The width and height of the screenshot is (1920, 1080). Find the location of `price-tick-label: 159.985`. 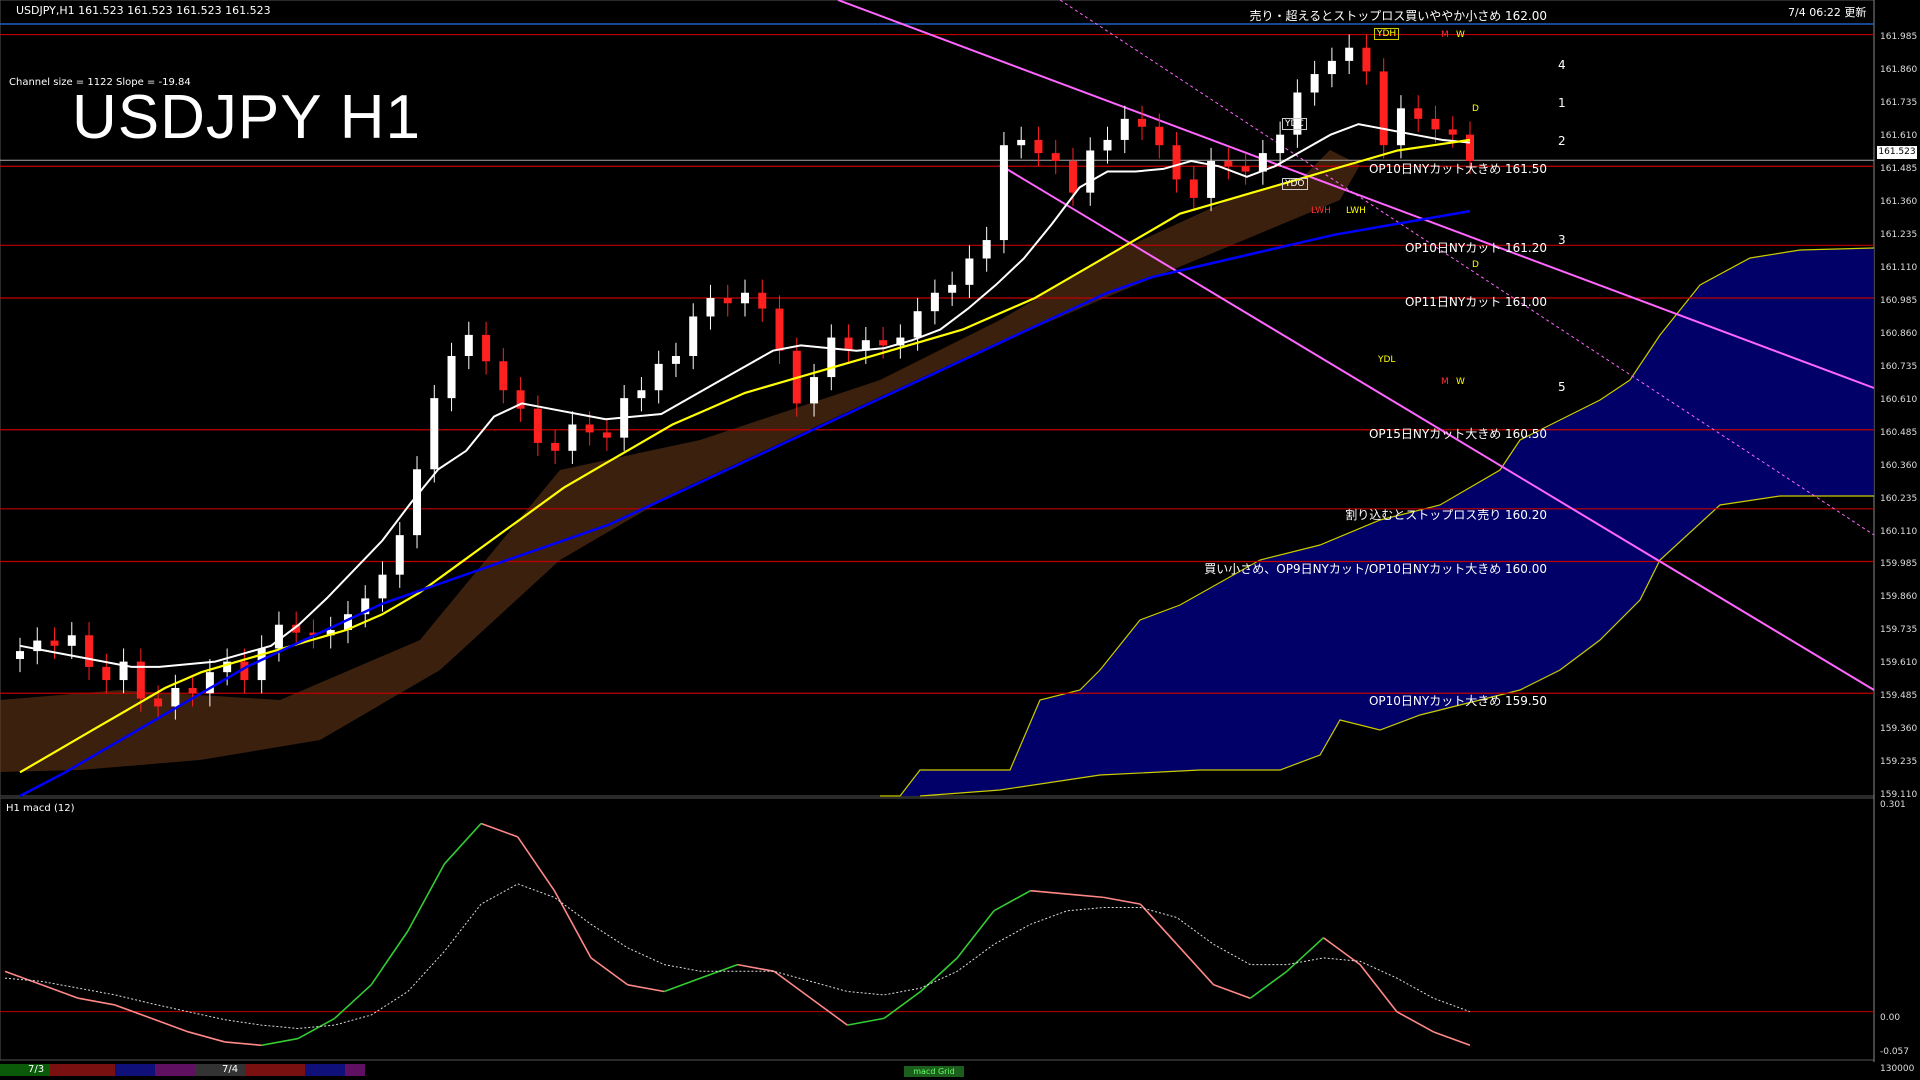

price-tick-label: 159.985 is located at coordinates (1899, 564).